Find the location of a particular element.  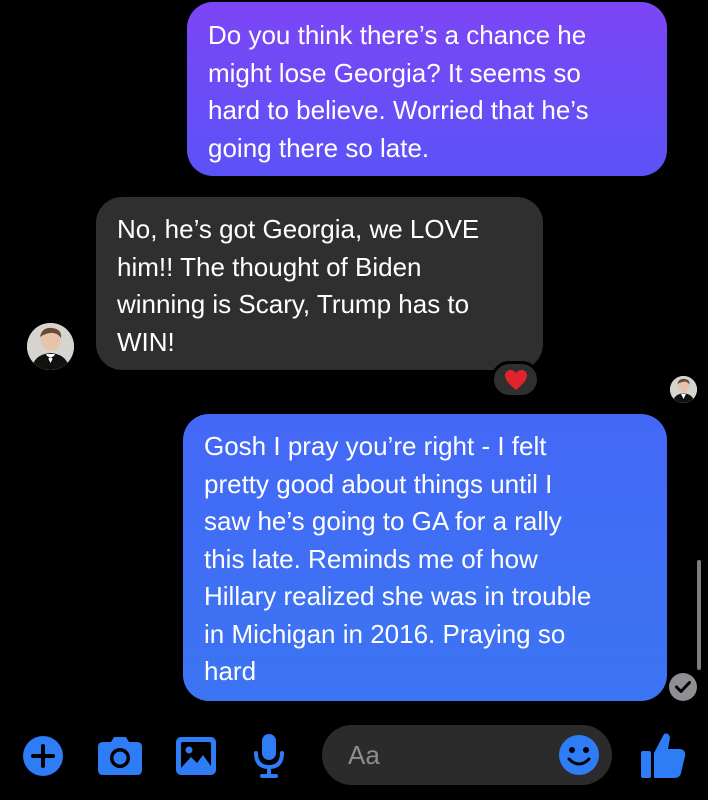

contact-photo is located at coordinates (50, 346).